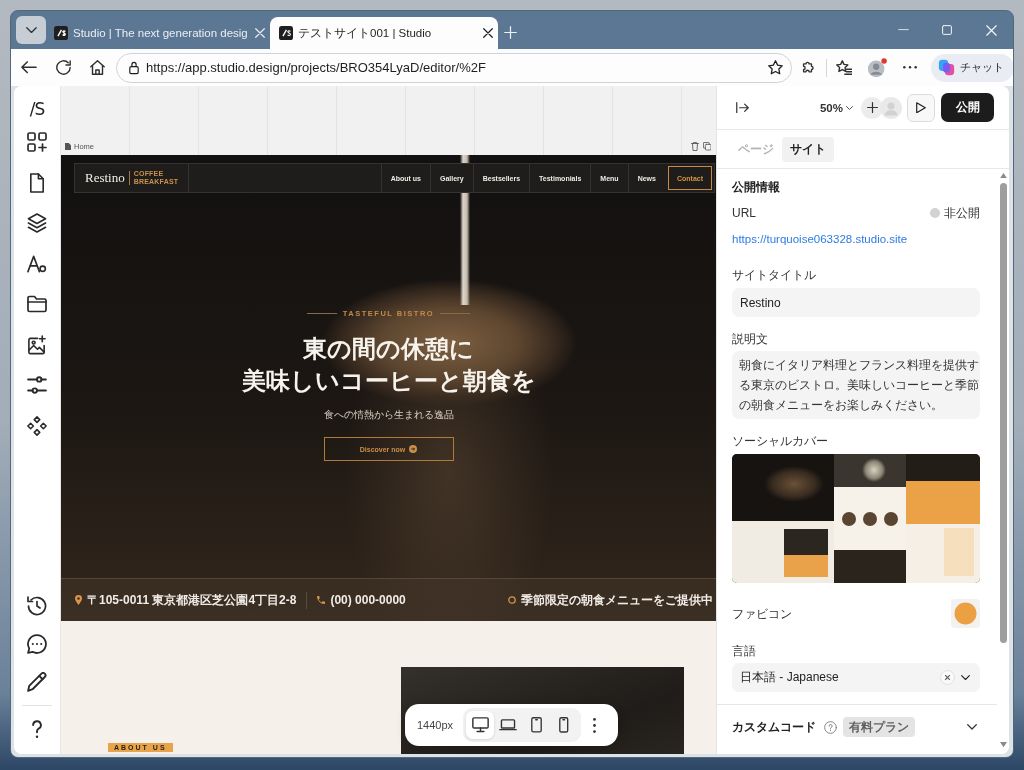 The image size is (1024, 770). I want to click on close-icon, so click(488, 33).